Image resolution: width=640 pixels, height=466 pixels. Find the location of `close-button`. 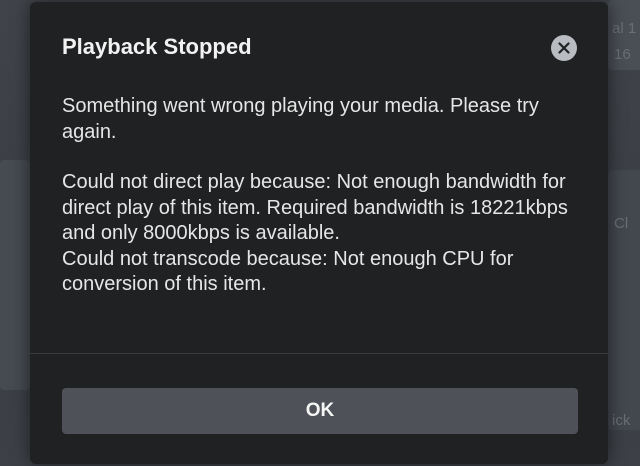

close-button is located at coordinates (564, 48).